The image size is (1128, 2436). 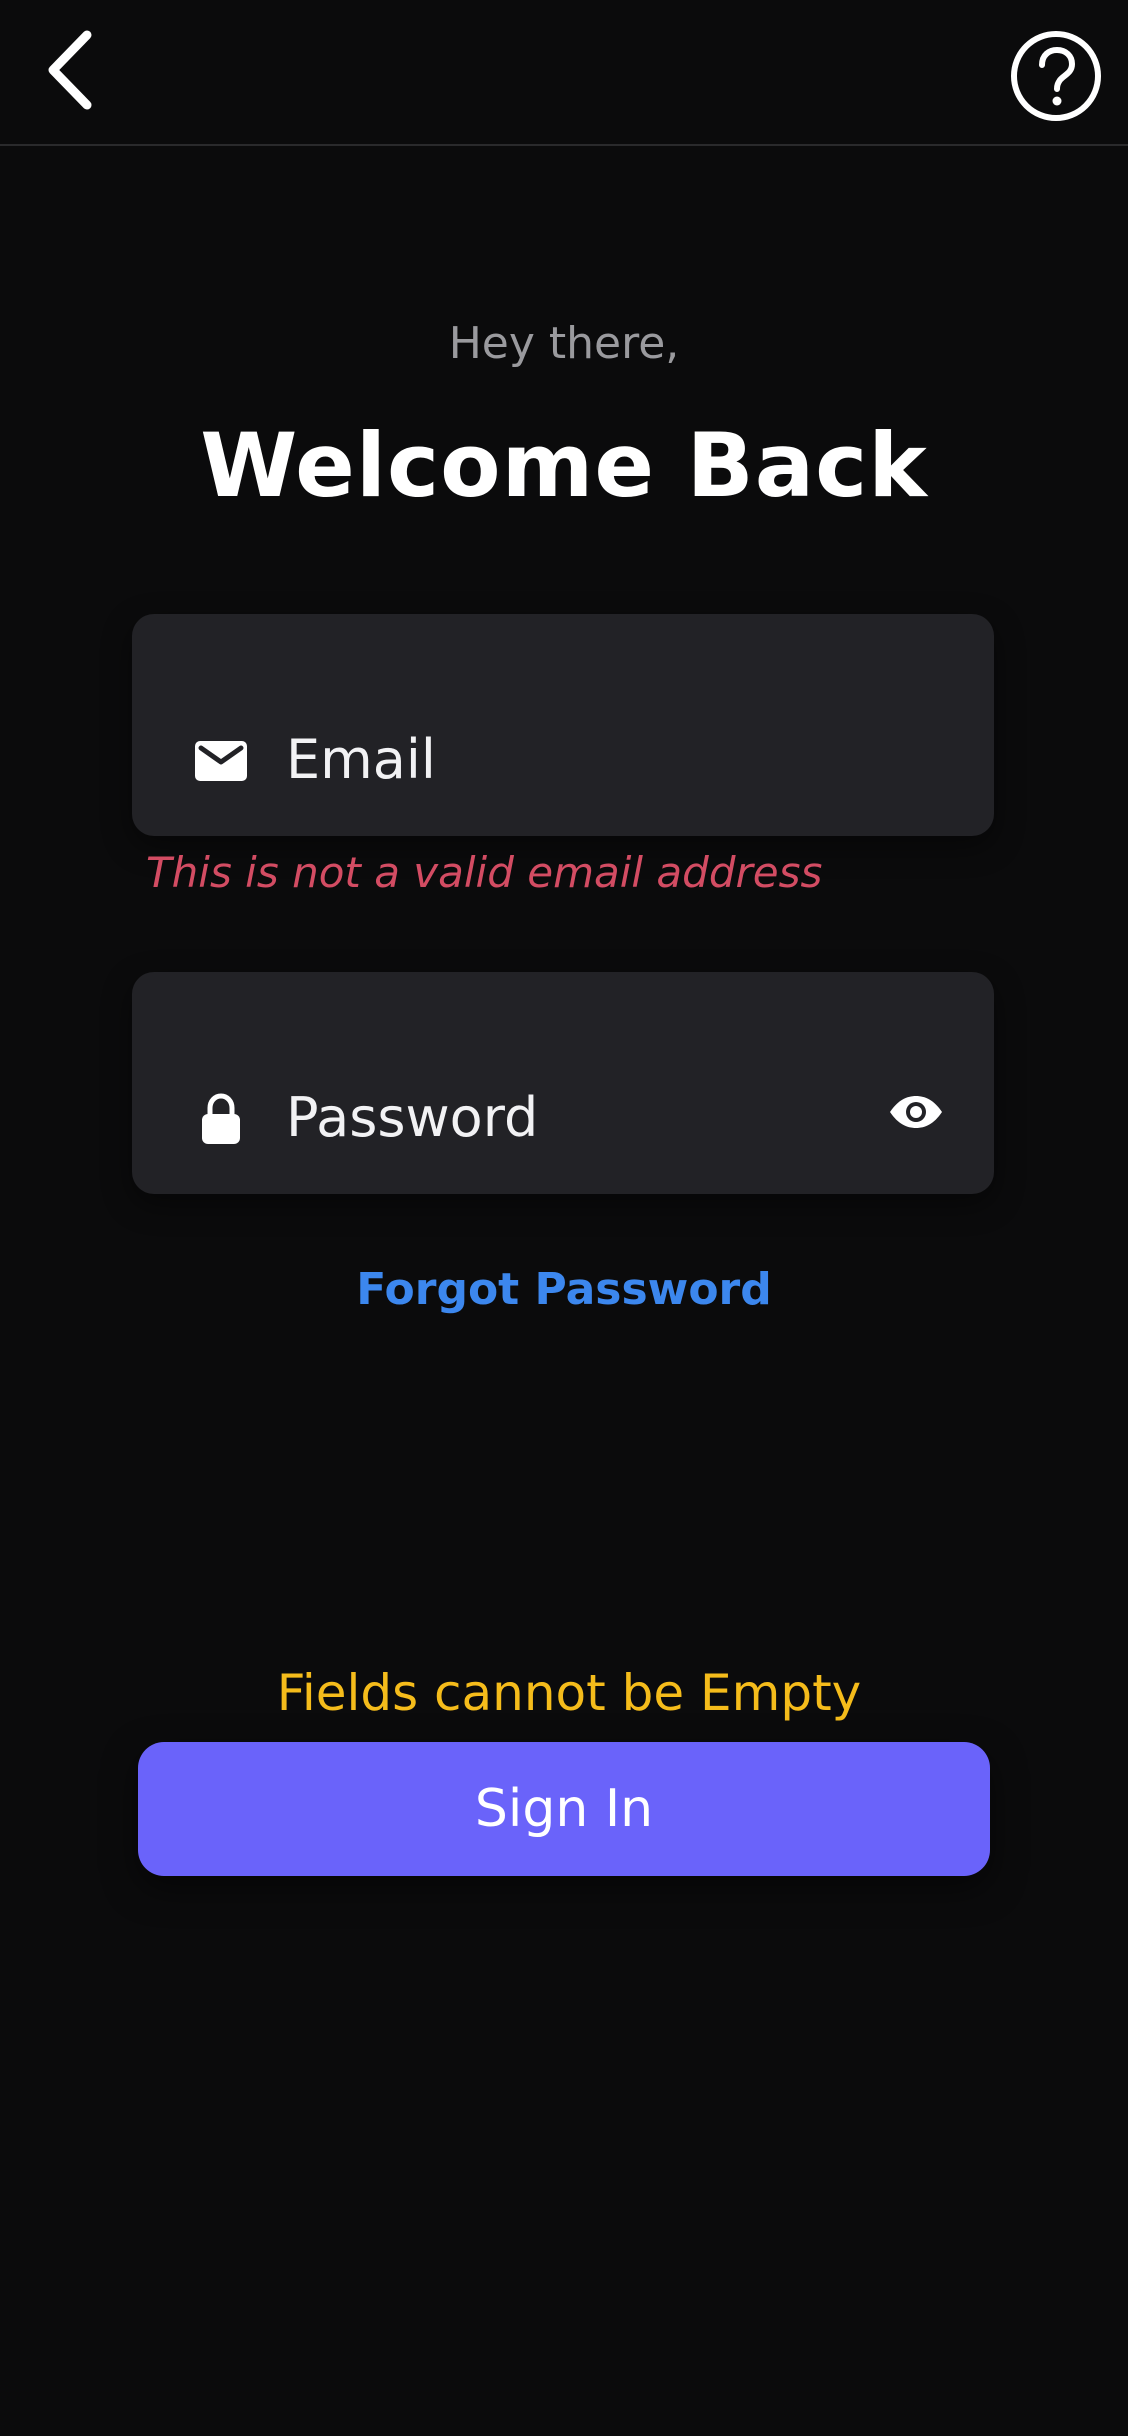 I want to click on password-input, so click(x=566, y=1117).